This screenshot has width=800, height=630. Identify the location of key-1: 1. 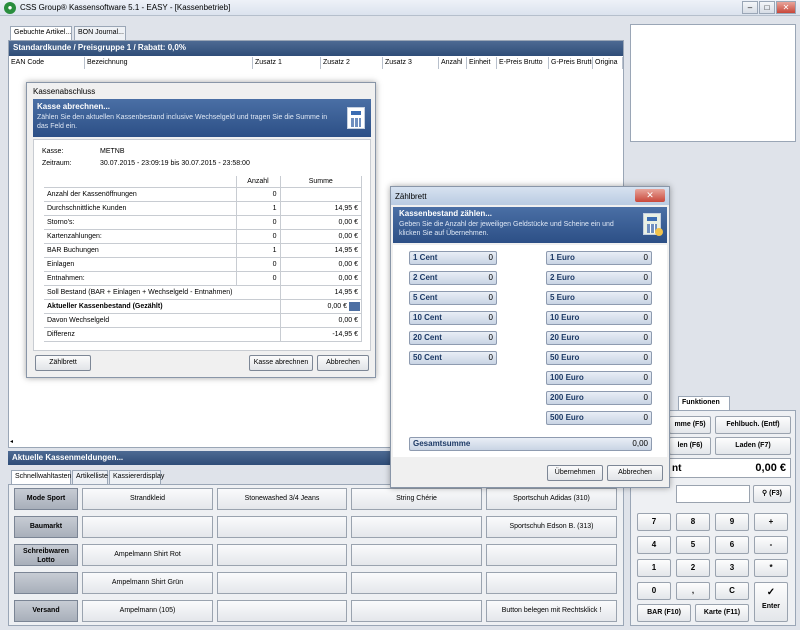
(654, 568).